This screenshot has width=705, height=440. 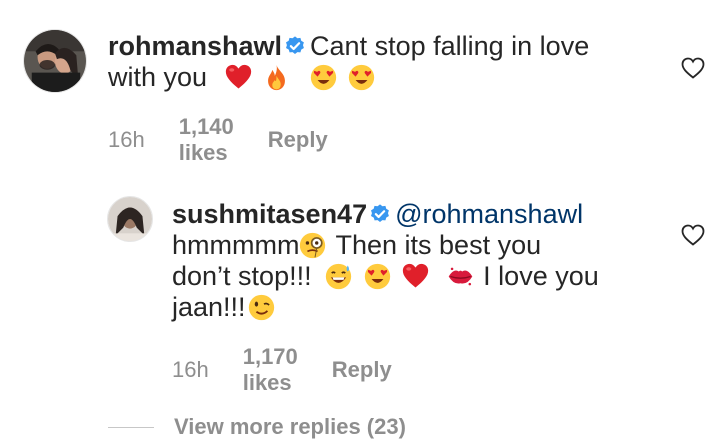 What do you see at coordinates (261, 307) in the screenshot?
I see `winking-face-emoji-icon` at bounding box center [261, 307].